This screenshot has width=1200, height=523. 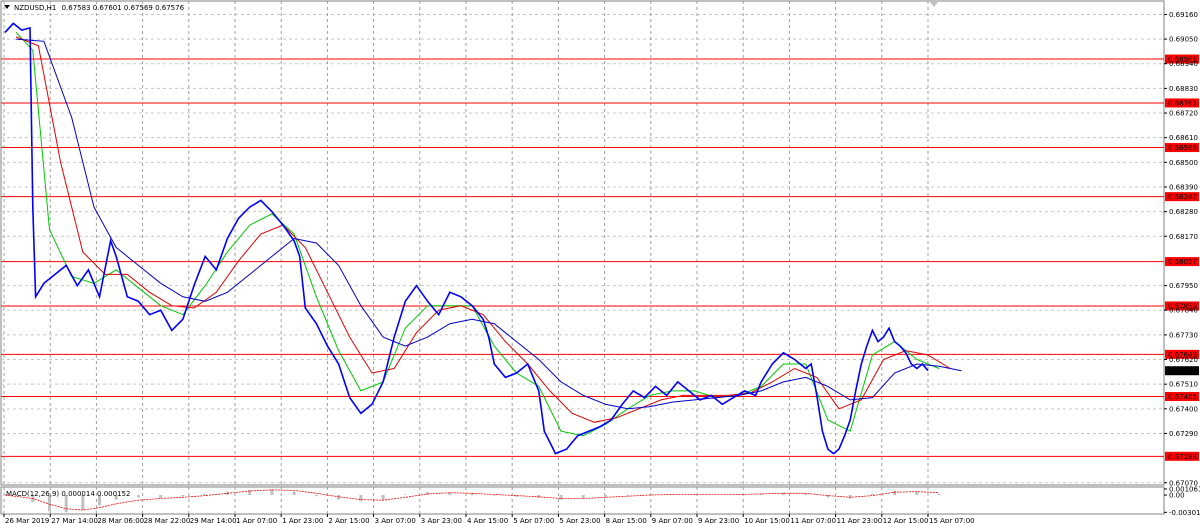 What do you see at coordinates (1182, 148) in the screenshot?
I see `price-level-label: 0.68566` at bounding box center [1182, 148].